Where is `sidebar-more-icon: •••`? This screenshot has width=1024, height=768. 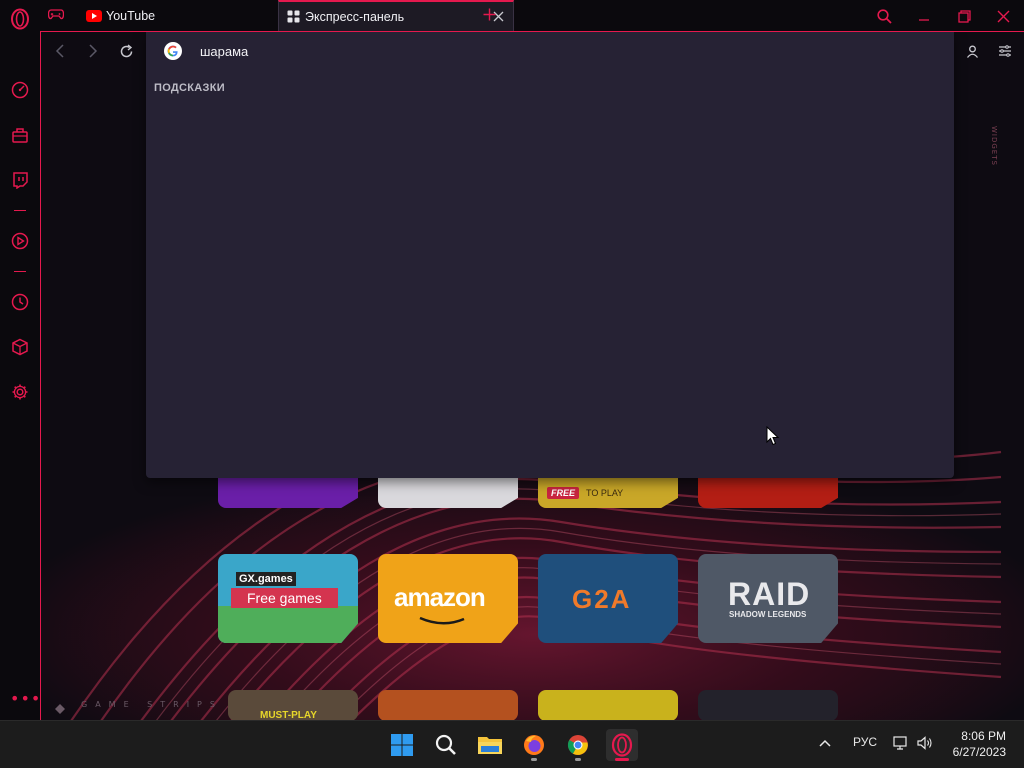 sidebar-more-icon: ••• is located at coordinates (25, 699).